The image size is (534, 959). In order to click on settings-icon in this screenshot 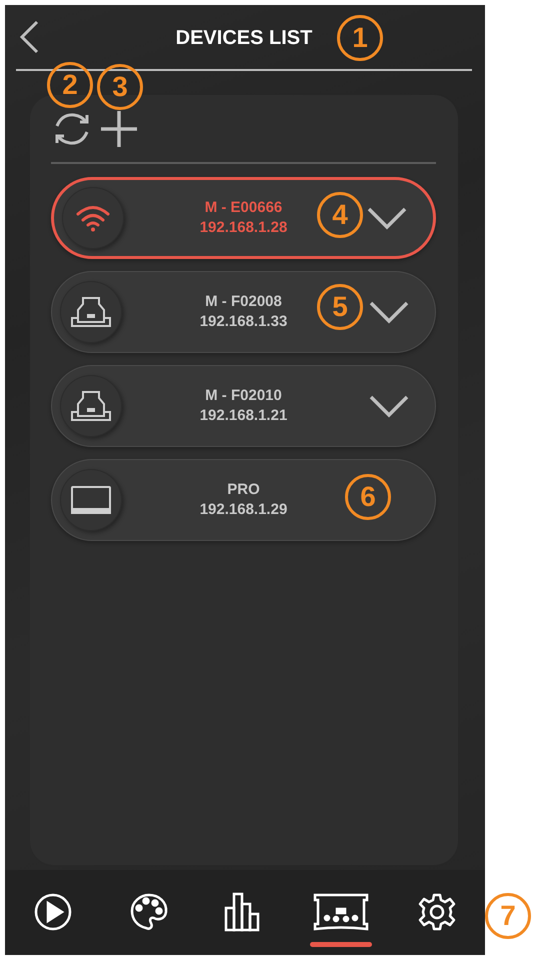, I will do `click(437, 912)`.